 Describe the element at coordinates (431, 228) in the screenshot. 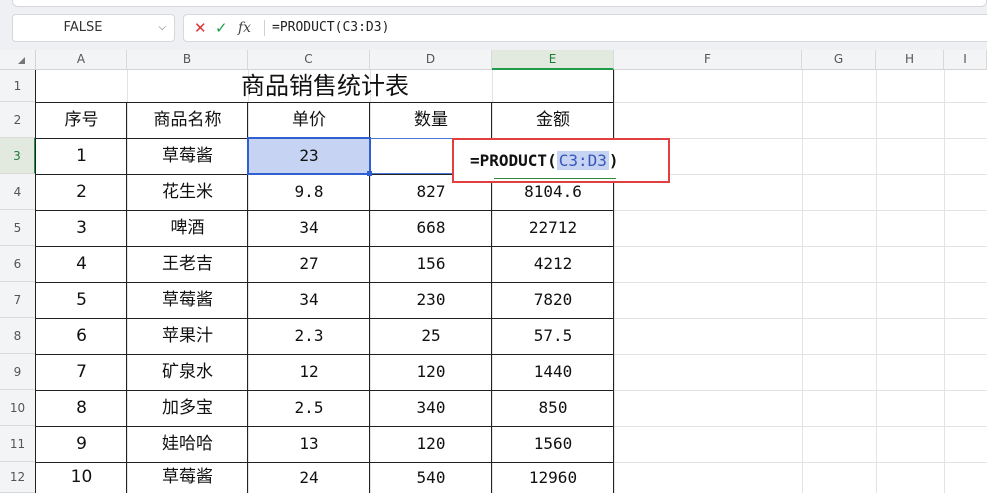

I see `table-cell: 668` at that location.